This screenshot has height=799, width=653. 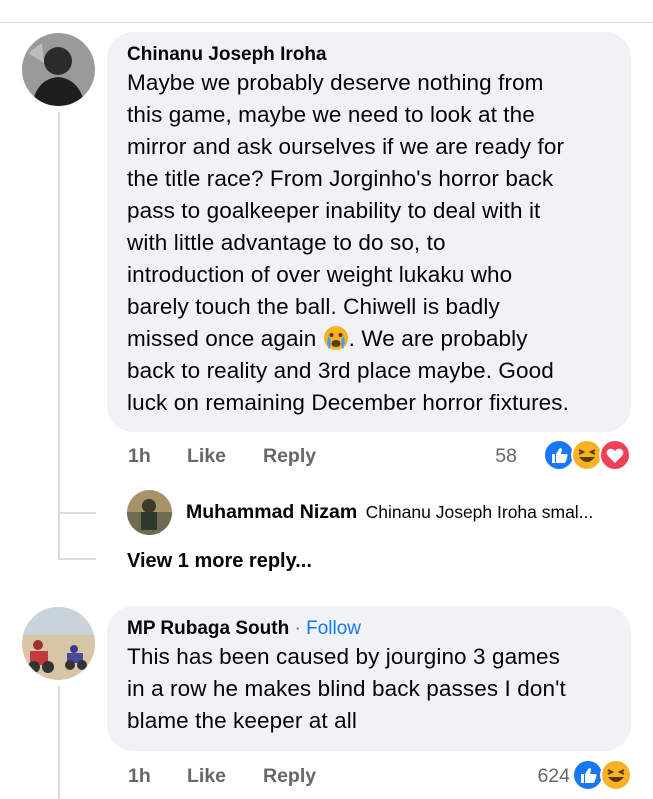 I want to click on crying-emoji-icon, so click(x=335, y=338).